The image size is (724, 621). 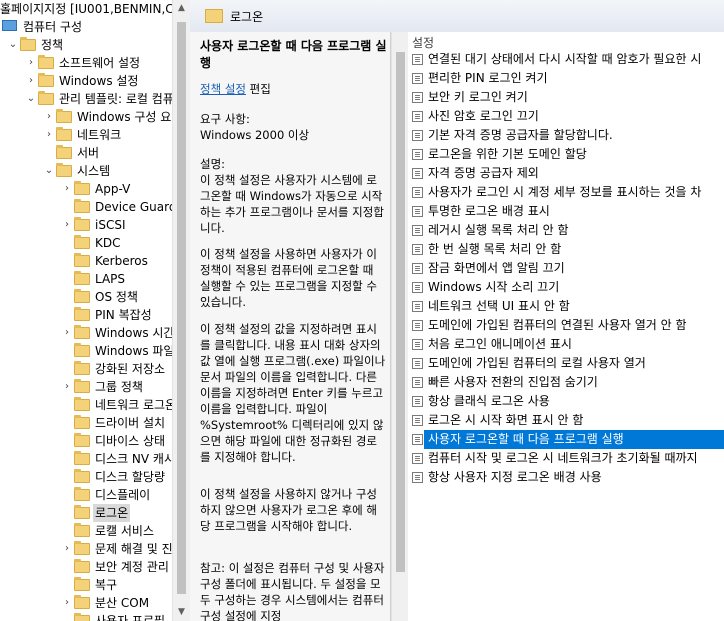 I want to click on tree-item: Kerberos, so click(x=86, y=261).